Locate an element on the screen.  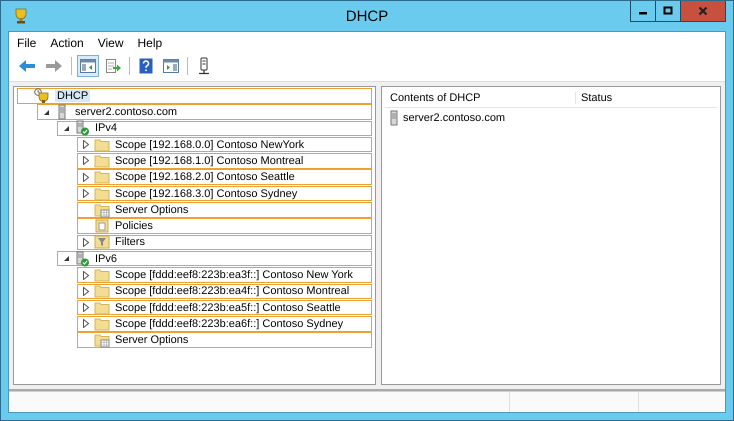
funnel-icon is located at coordinates (102, 242).